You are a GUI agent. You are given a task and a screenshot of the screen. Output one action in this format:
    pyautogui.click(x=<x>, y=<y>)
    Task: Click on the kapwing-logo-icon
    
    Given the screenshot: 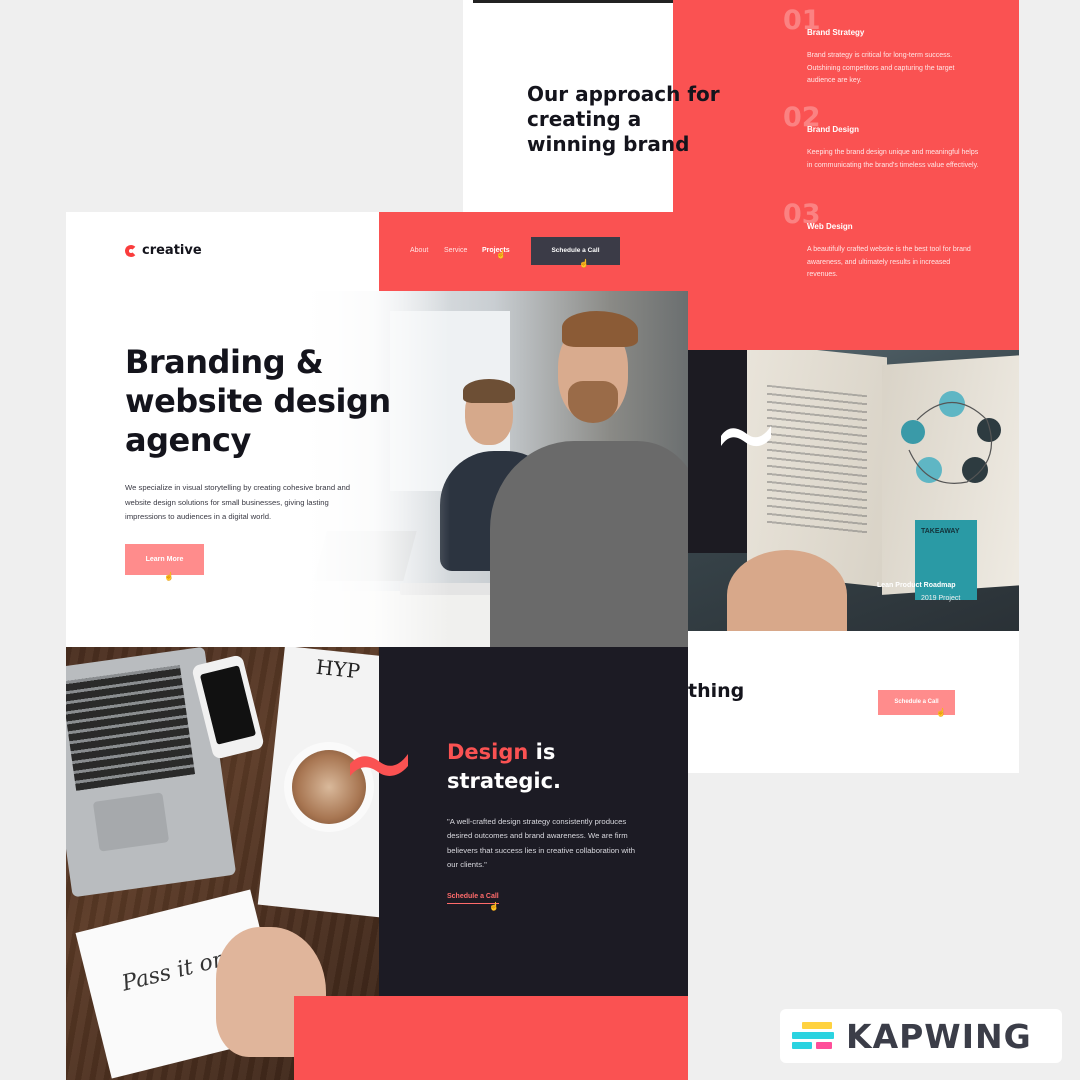 What is the action you would take?
    pyautogui.click(x=814, y=1036)
    